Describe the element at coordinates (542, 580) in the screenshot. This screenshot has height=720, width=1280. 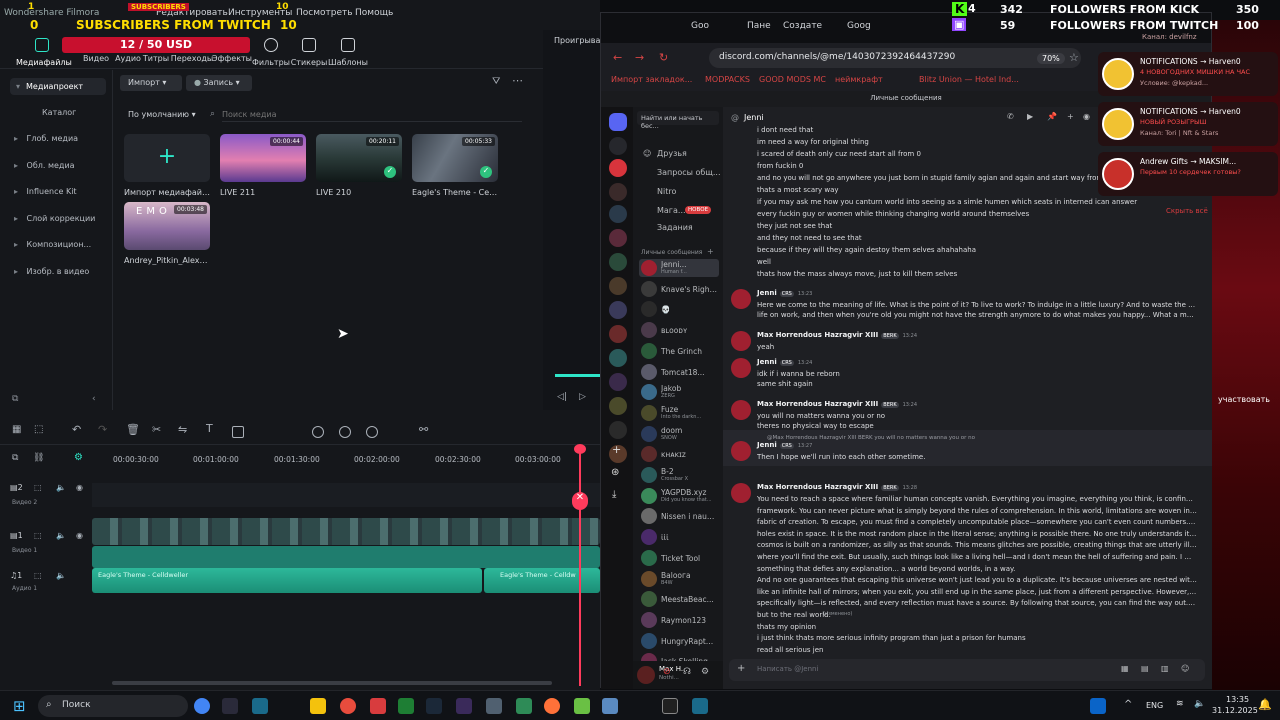
I see `audio-clip: Eagle's Theme - Celldw` at that location.